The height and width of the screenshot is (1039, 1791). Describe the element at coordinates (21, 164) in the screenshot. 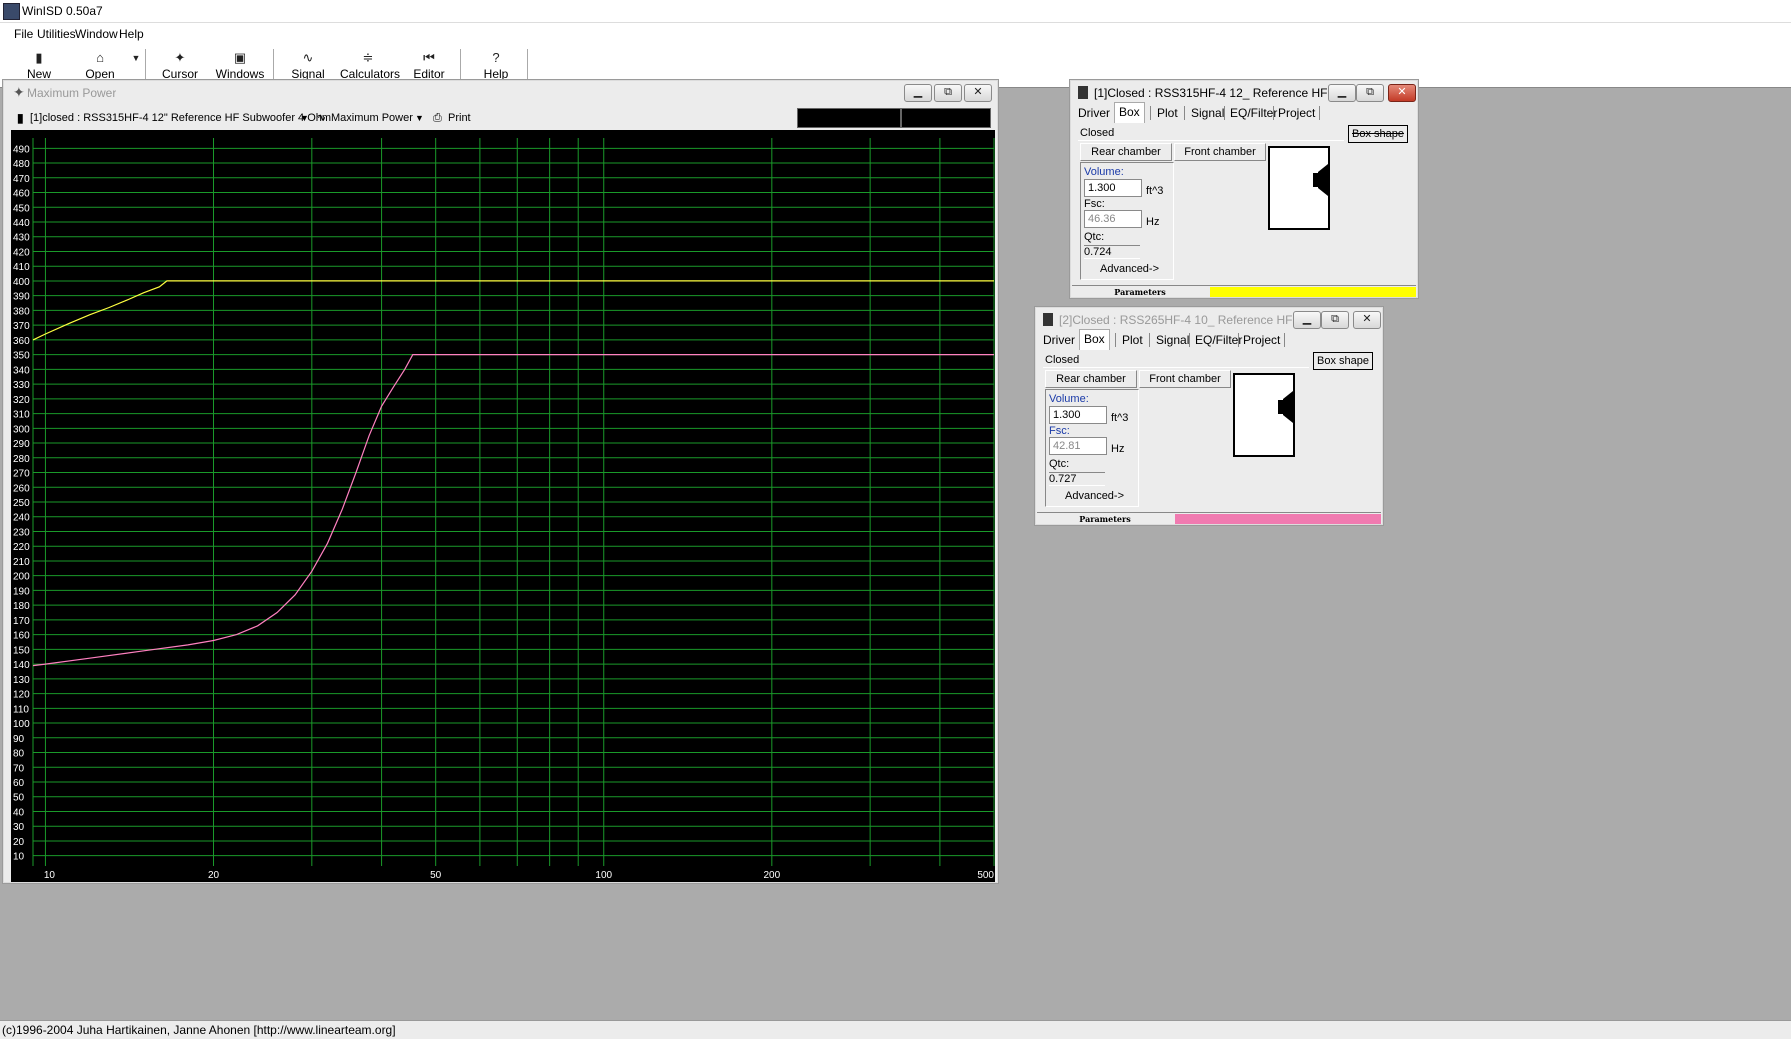

I see `y-tick-label: 480` at that location.